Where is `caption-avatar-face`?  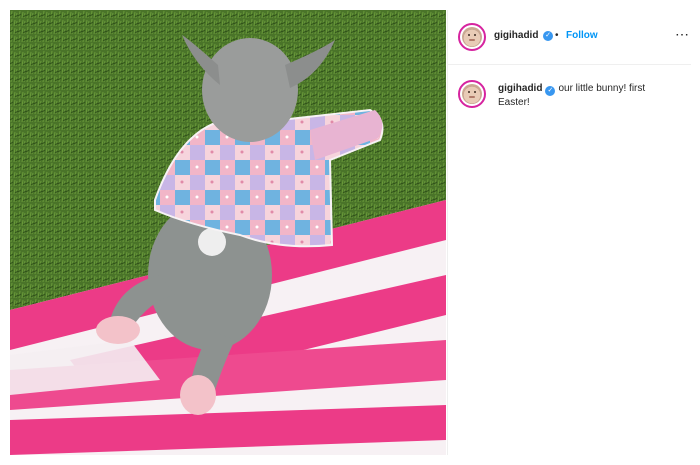
caption-avatar-face is located at coordinates (472, 94).